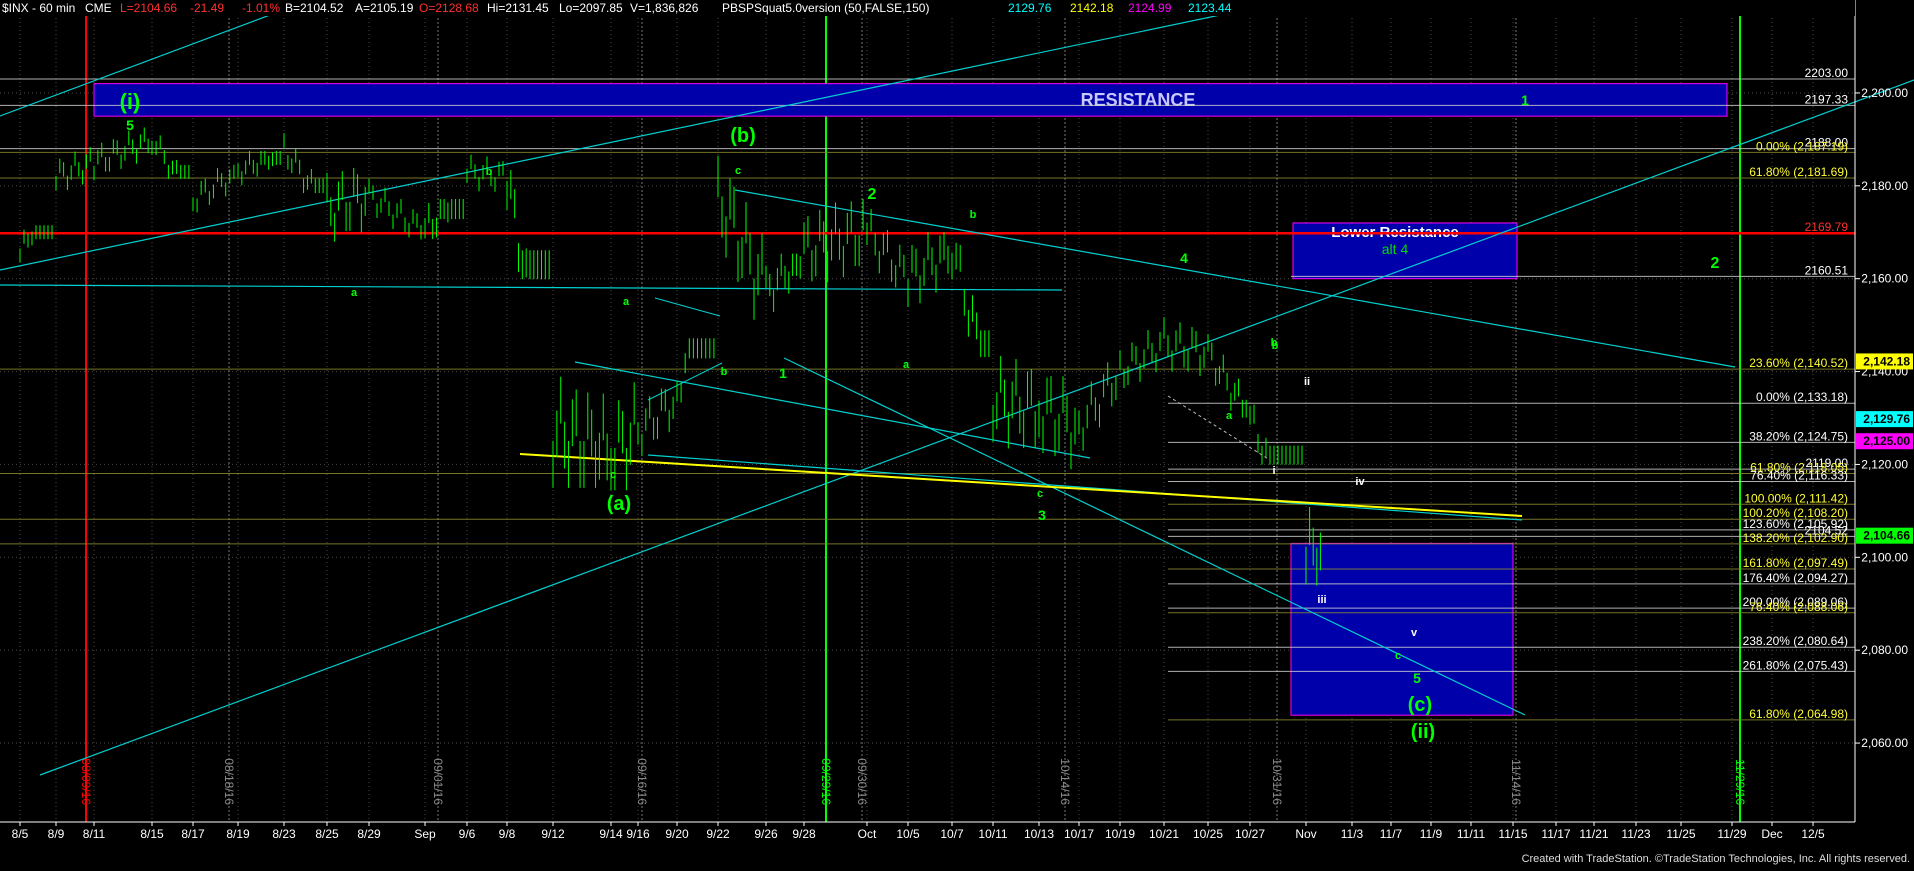 The image size is (1914, 871). What do you see at coordinates (148, 8) in the screenshot?
I see `header-last: L=2104.66` at bounding box center [148, 8].